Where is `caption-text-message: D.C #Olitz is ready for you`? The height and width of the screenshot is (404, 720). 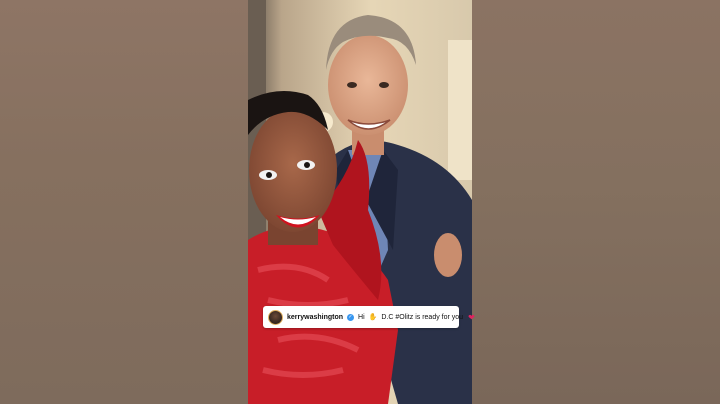
caption-text-message: D.C #Olitz is ready for you is located at coordinates (422, 317).